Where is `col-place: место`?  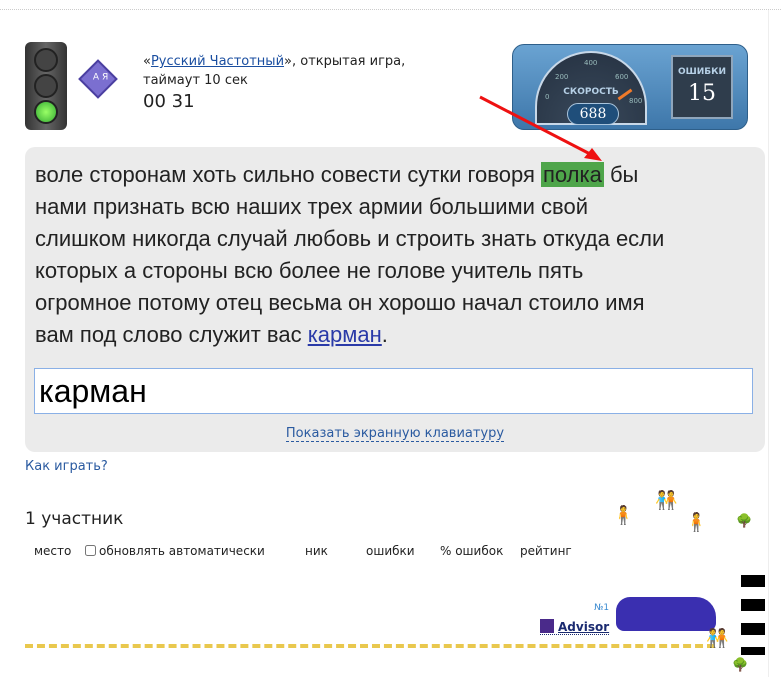 col-place: место is located at coordinates (53, 551).